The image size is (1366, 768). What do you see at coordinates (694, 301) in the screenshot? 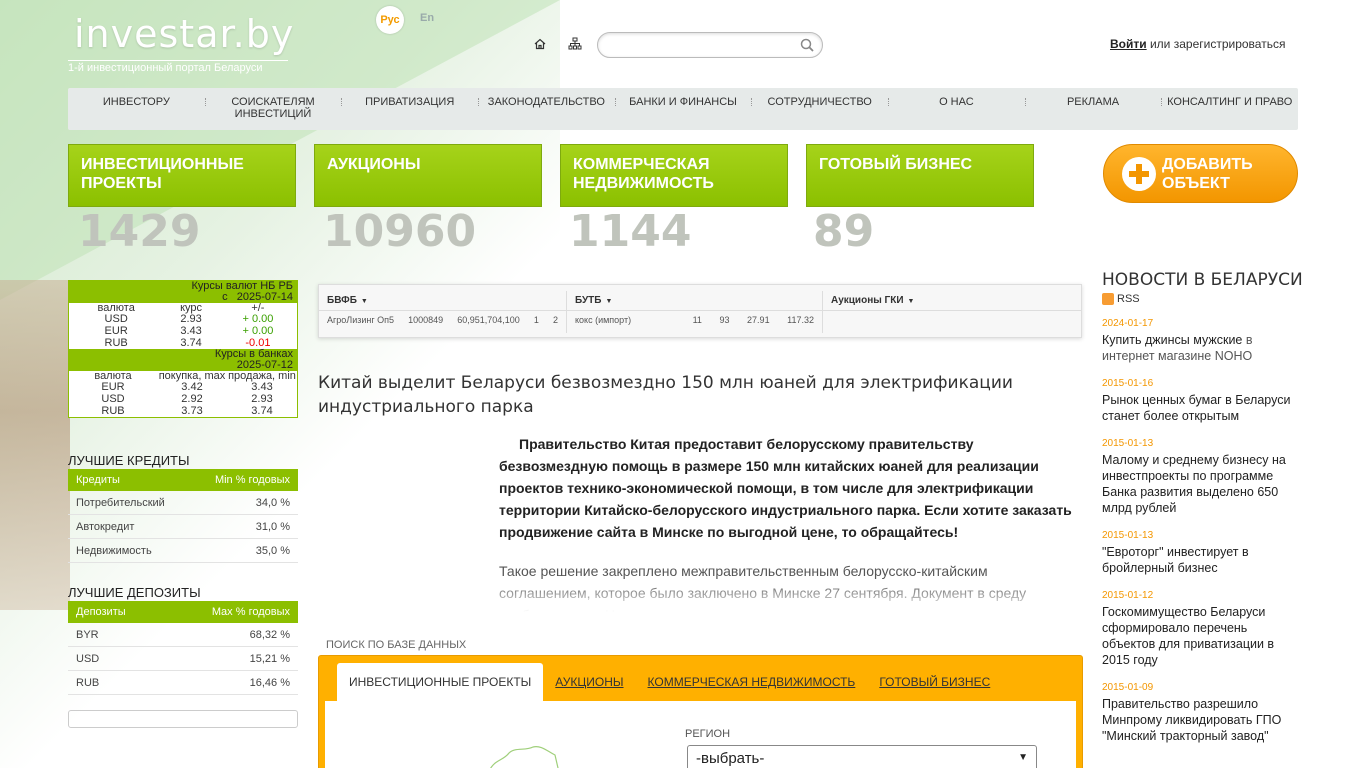
I see `exchange-header: БУТБ ▼` at bounding box center [694, 301].